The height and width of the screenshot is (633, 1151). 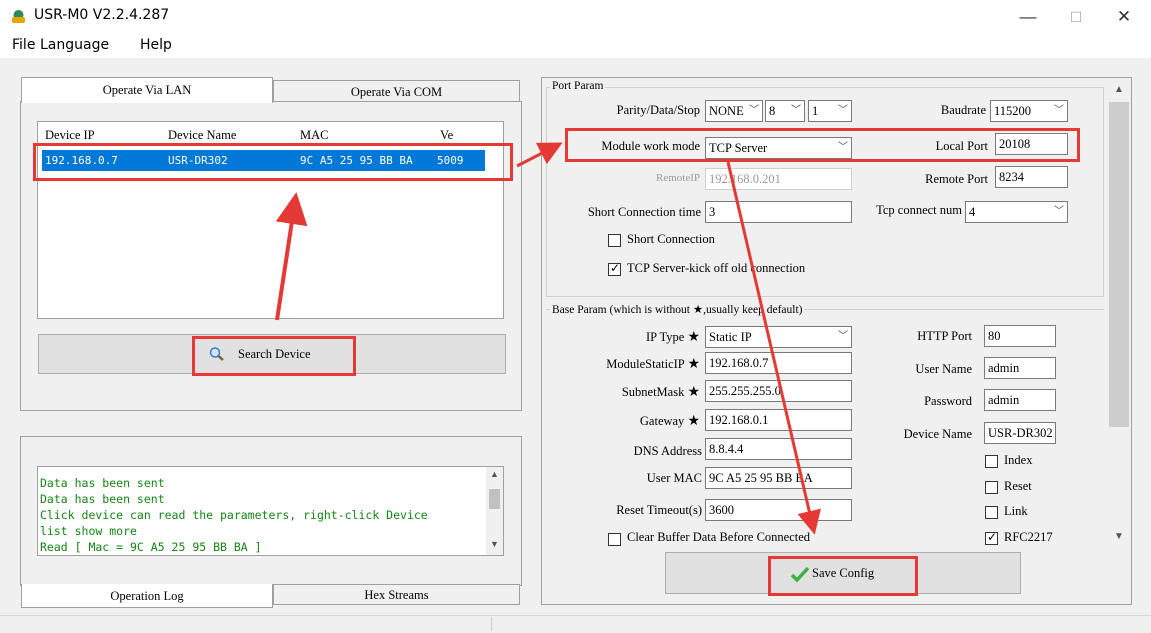 What do you see at coordinates (291, 256) in the screenshot?
I see `arrow-up` at bounding box center [291, 256].